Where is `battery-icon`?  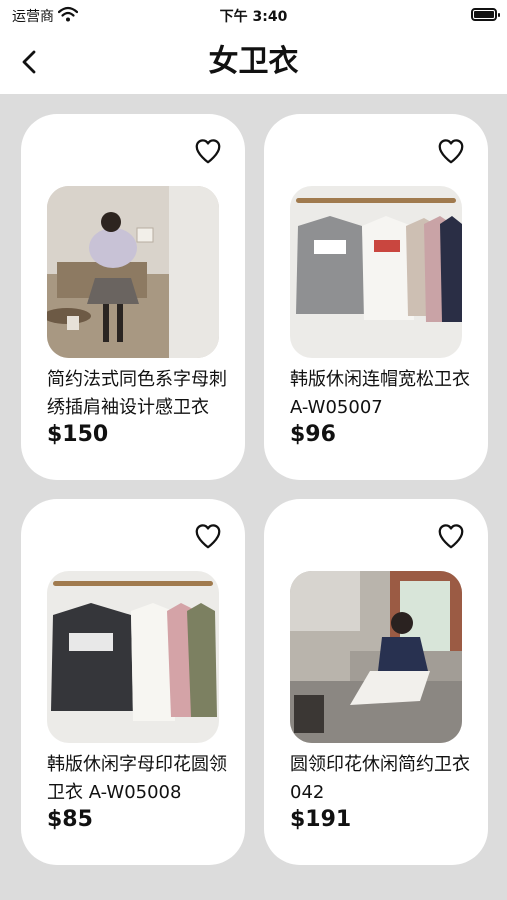
battery-icon is located at coordinates (485, 14).